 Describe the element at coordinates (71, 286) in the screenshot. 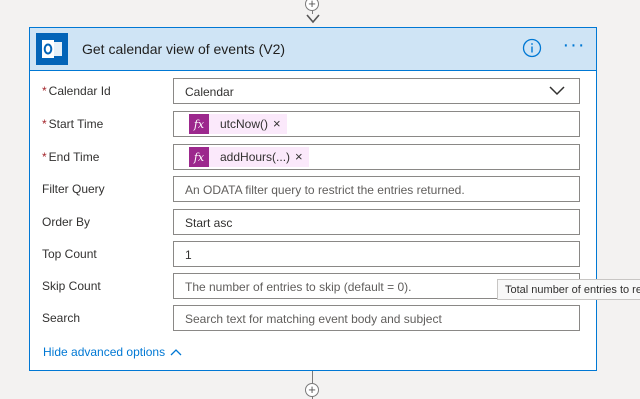

I see `skip-count-label: Skip Count` at that location.